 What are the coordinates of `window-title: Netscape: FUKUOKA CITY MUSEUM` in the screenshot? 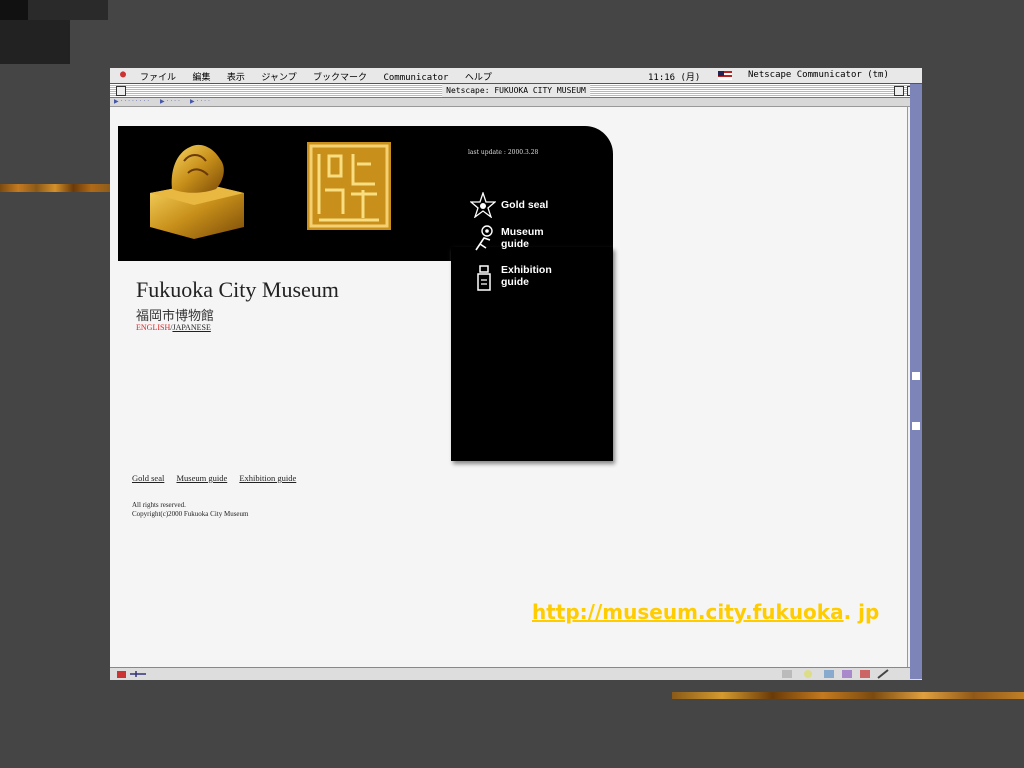 It's located at (516, 90).